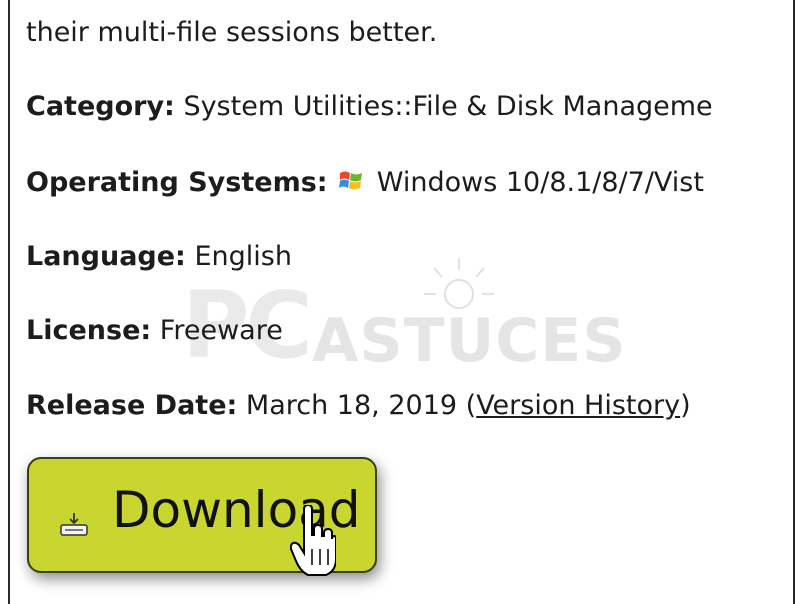 The height and width of the screenshot is (604, 795). Describe the element at coordinates (448, 106) in the screenshot. I see `category-value: System Utilities::File & Disk Manageme` at that location.